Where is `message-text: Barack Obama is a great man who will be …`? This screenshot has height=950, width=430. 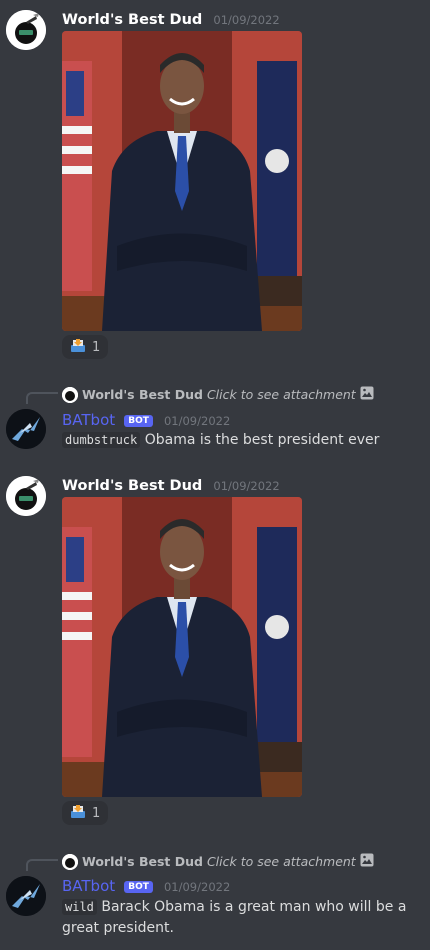 message-text: Barack Obama is a great man who will be … is located at coordinates (234, 917).